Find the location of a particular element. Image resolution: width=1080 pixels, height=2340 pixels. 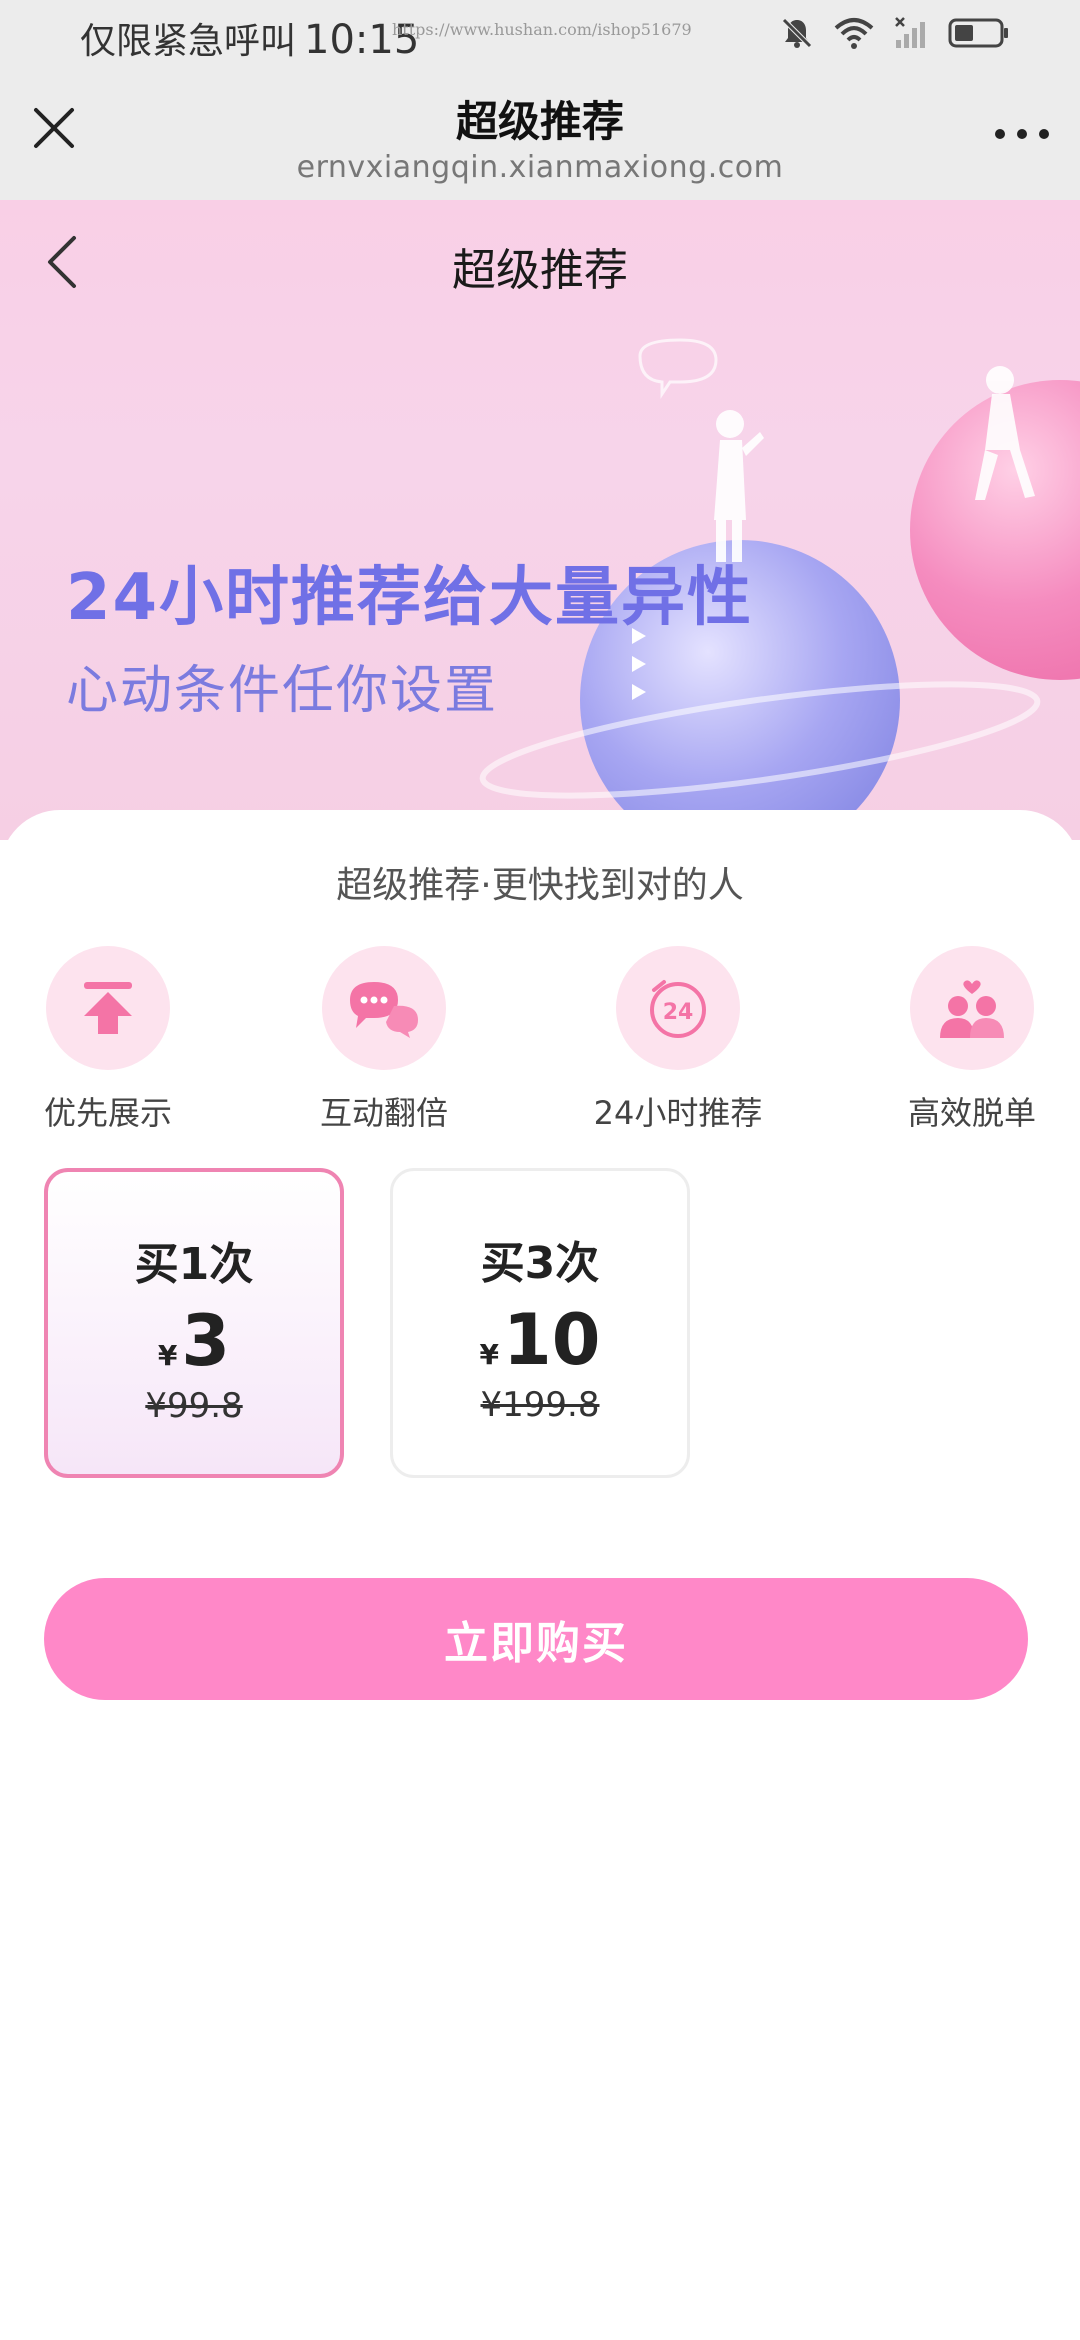

feature-label: 互动翻倍 is located at coordinates (383, 1113).